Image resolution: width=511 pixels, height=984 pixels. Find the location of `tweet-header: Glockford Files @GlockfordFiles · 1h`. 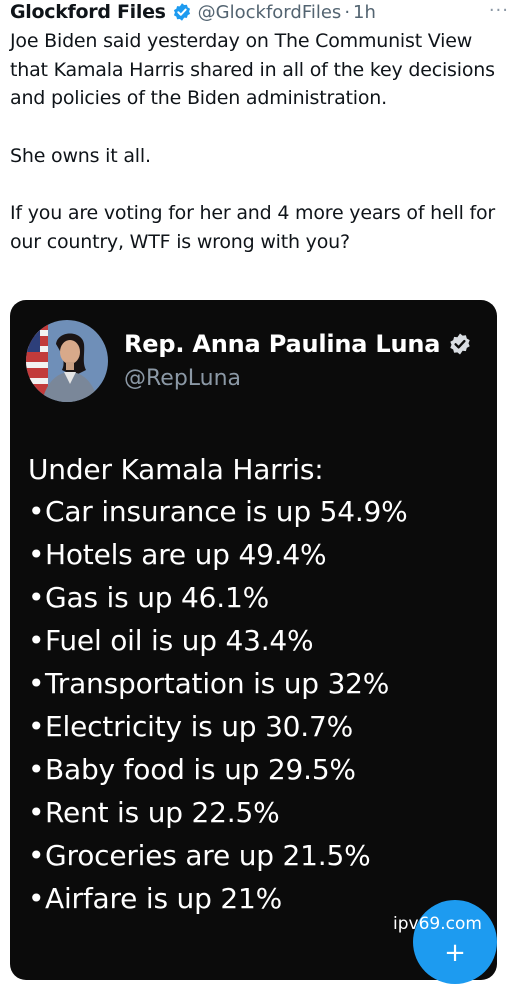

tweet-header: Glockford Files @GlockfordFiles · 1h is located at coordinates (255, 12).